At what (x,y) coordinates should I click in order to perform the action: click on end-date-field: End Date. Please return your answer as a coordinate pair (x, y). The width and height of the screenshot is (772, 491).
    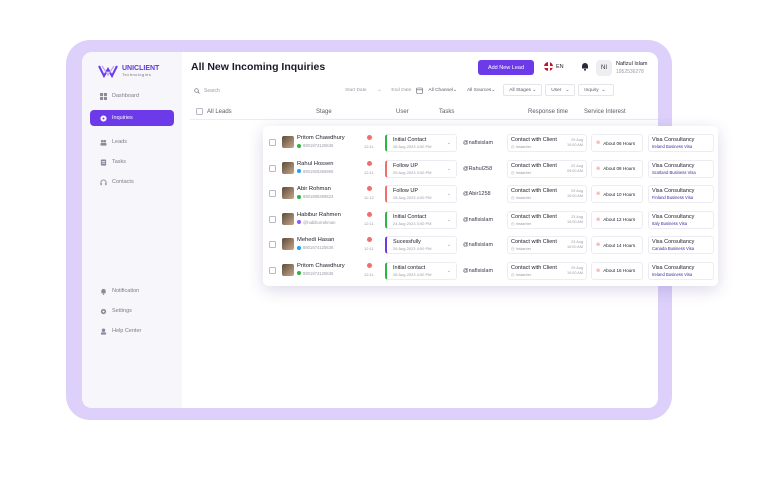
    Looking at the image, I should click on (401, 90).